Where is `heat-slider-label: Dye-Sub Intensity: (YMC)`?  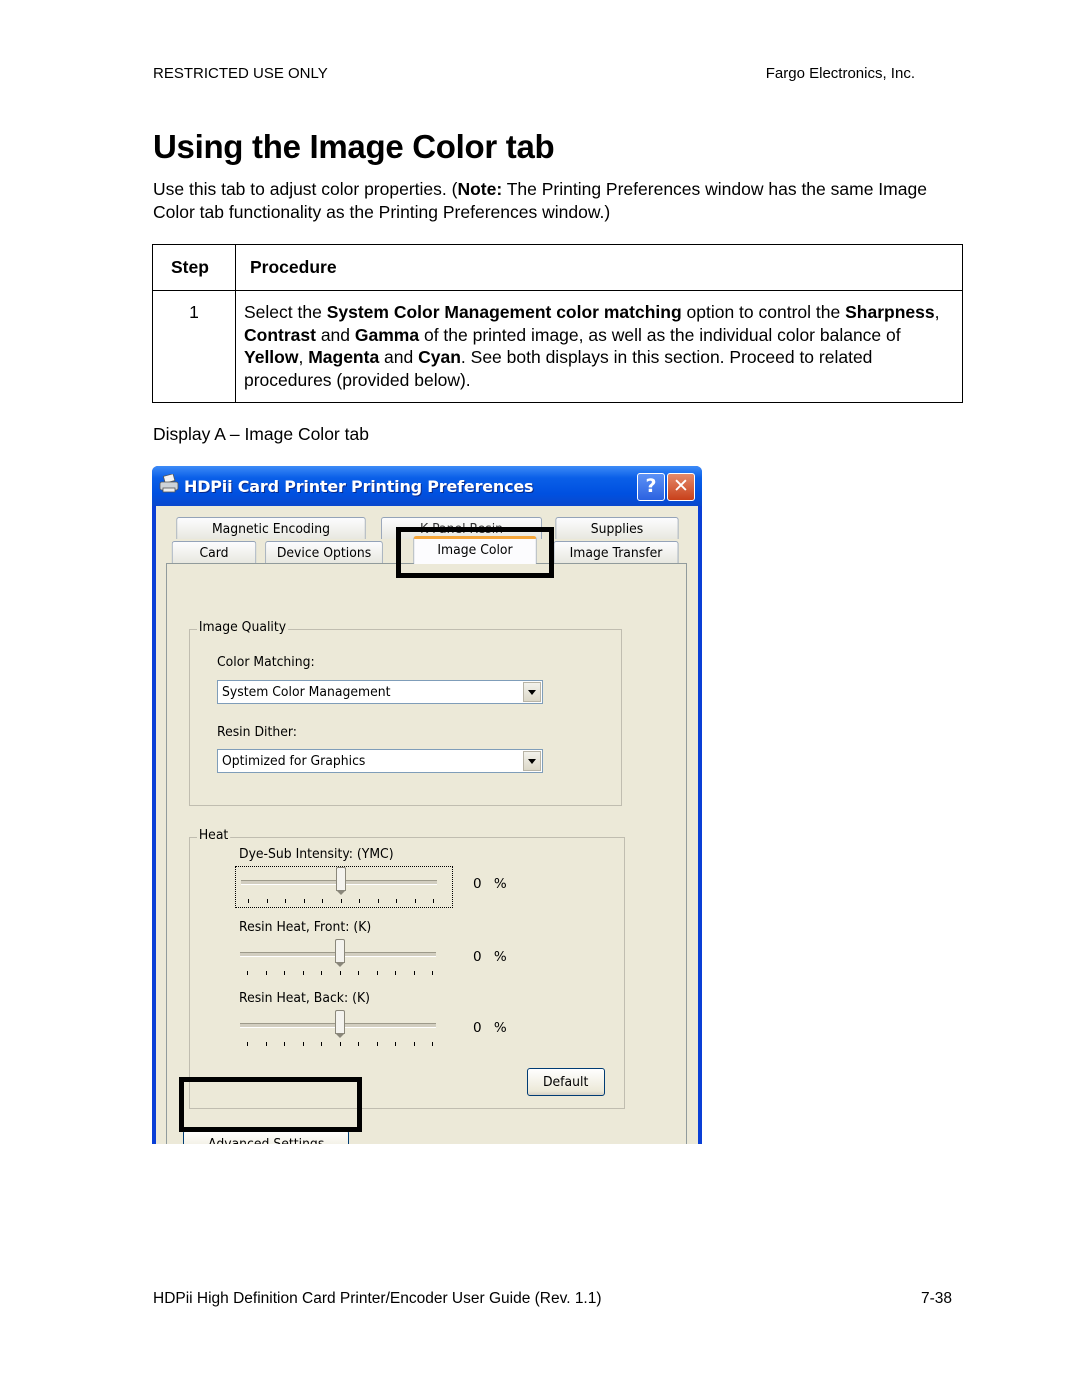
heat-slider-label: Dye-Sub Intensity: (YMC) is located at coordinates (316, 854).